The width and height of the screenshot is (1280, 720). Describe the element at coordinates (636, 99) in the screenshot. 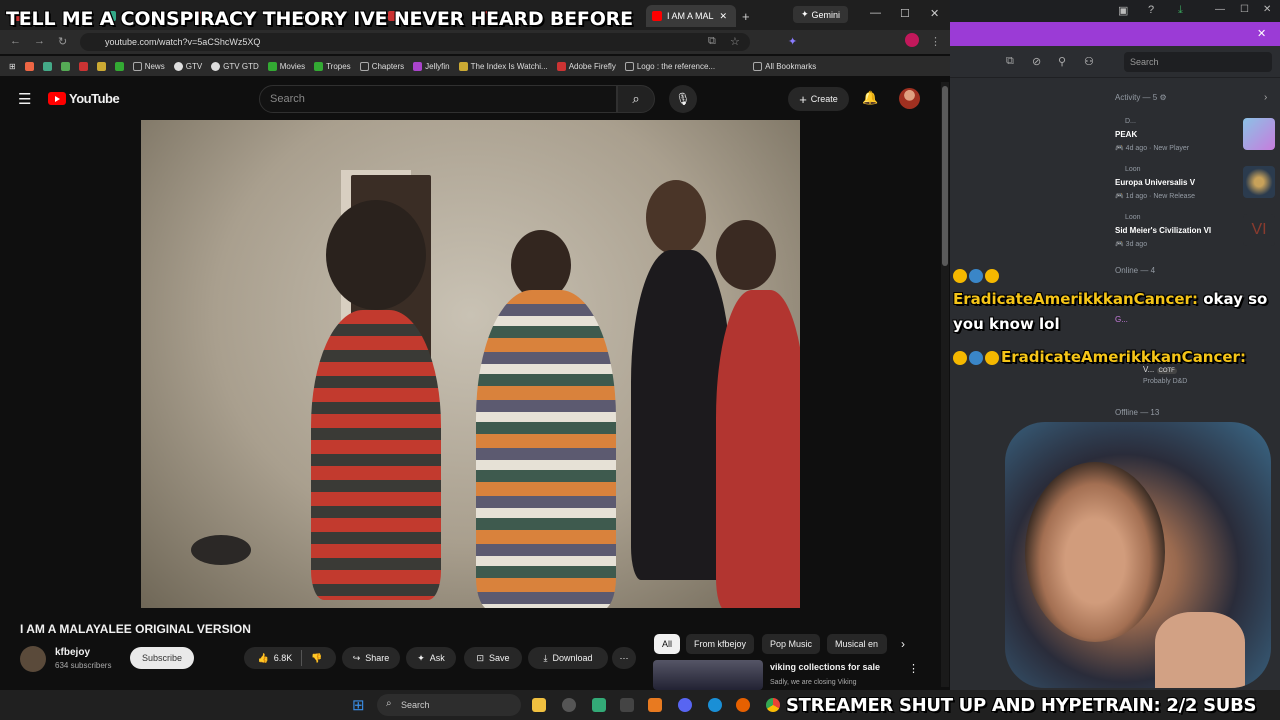

I see `search-button: ⌕` at that location.